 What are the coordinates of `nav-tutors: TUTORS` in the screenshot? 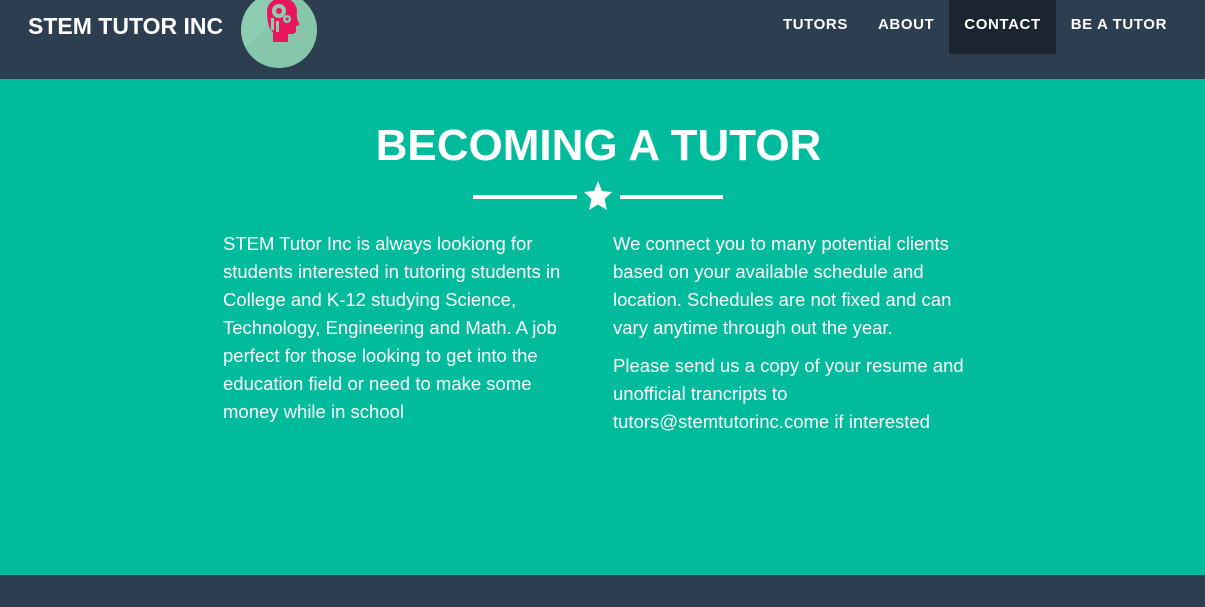 It's located at (815, 27).